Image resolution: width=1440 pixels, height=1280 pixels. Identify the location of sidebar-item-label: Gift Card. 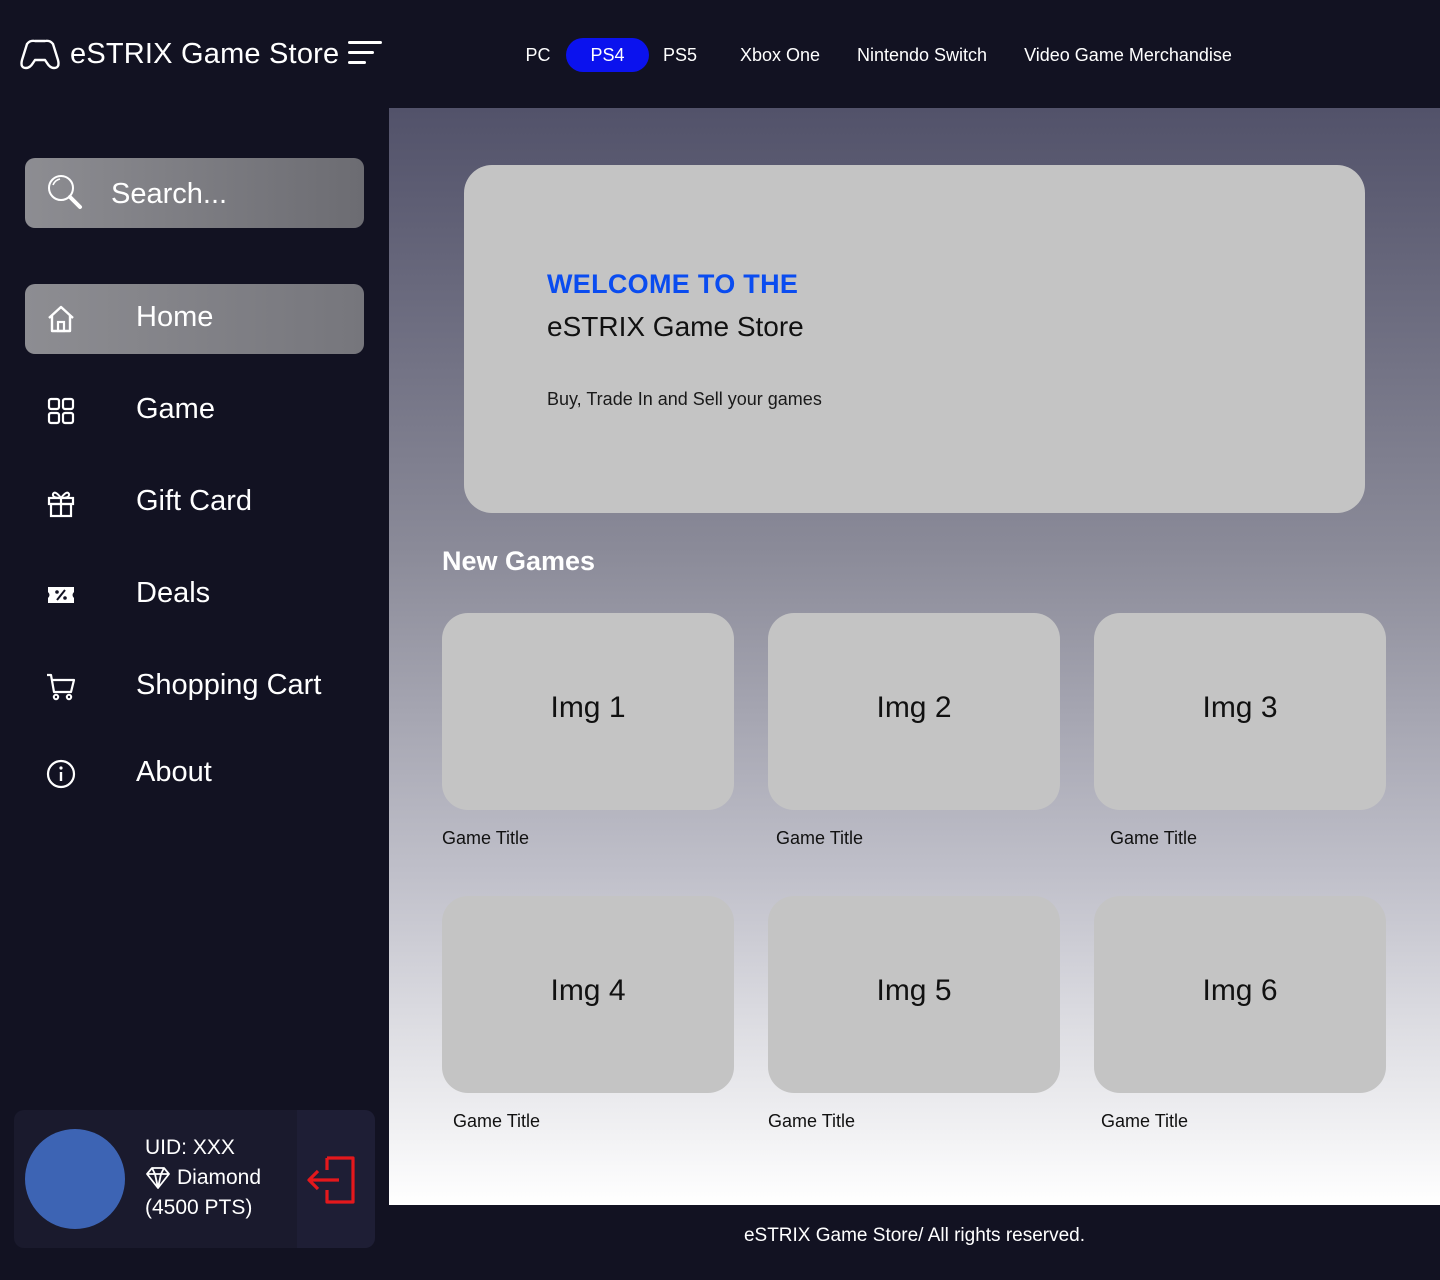
(194, 501).